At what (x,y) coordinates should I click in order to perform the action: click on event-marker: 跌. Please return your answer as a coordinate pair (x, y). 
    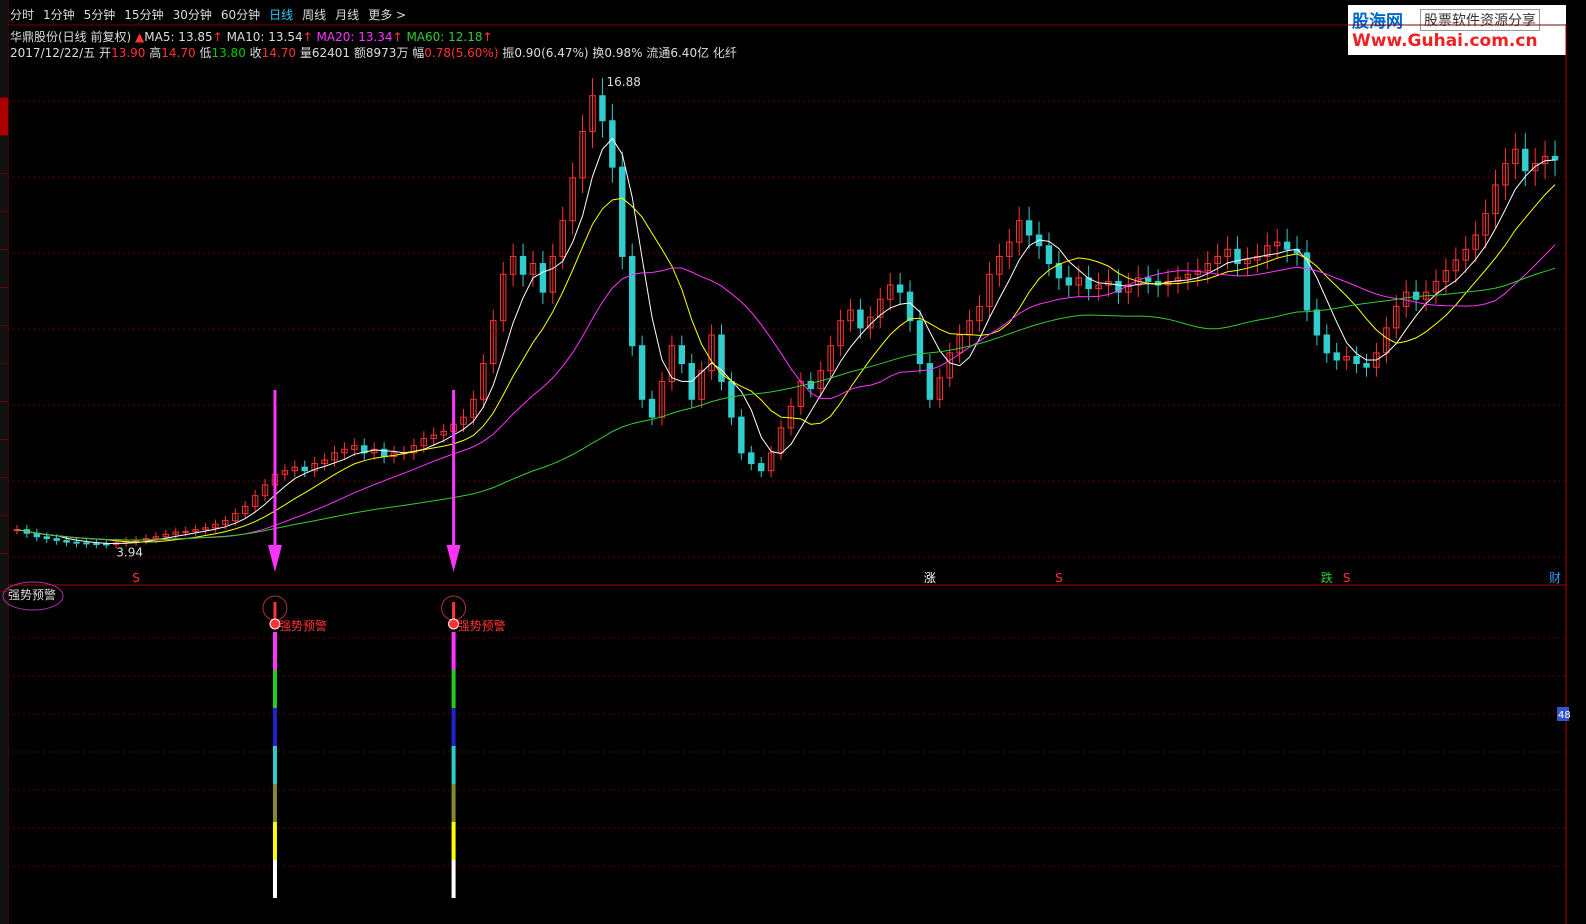
    Looking at the image, I should click on (1327, 577).